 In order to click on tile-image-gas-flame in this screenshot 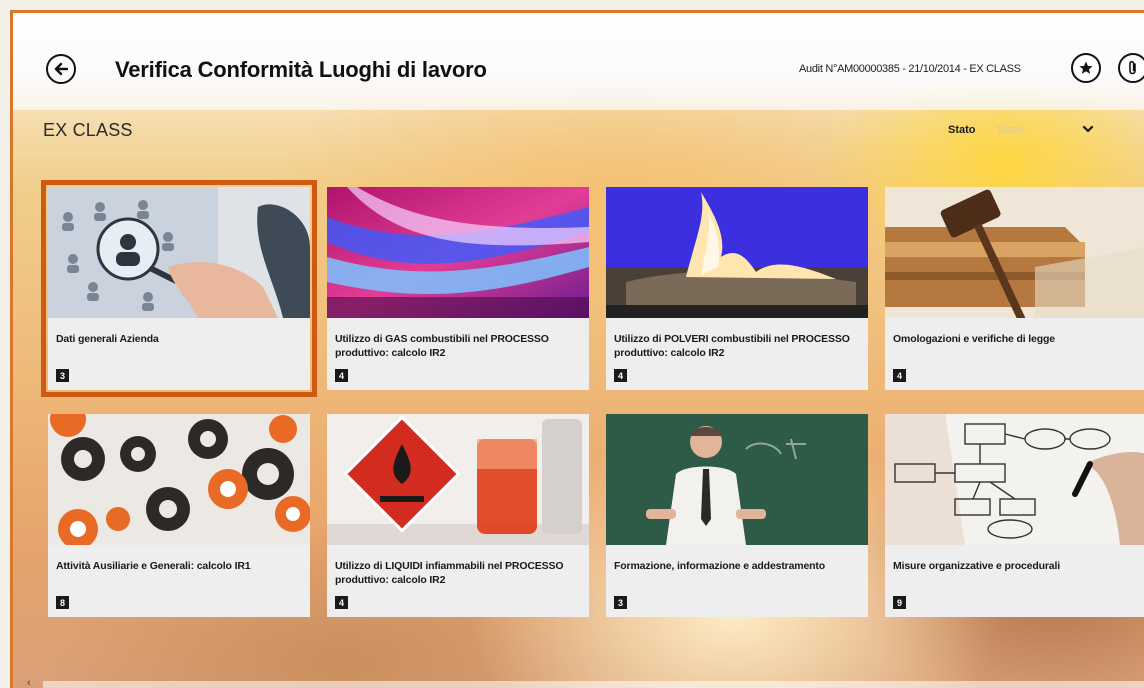, I will do `click(458, 252)`.